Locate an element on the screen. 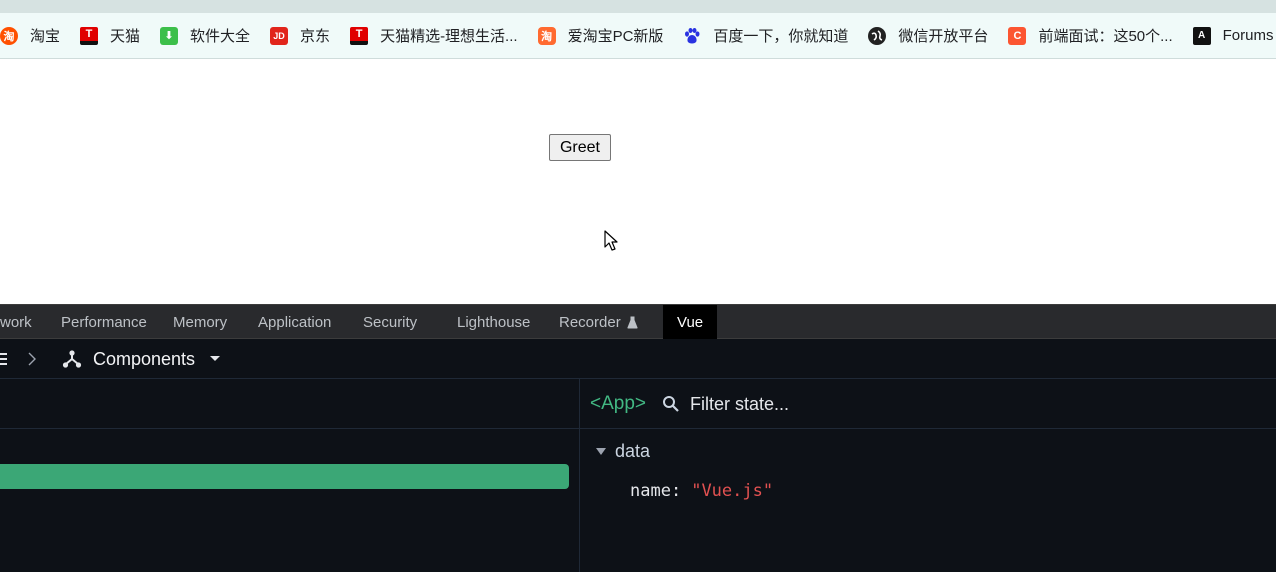 This screenshot has height=572, width=1276. flask-icon is located at coordinates (632, 322).